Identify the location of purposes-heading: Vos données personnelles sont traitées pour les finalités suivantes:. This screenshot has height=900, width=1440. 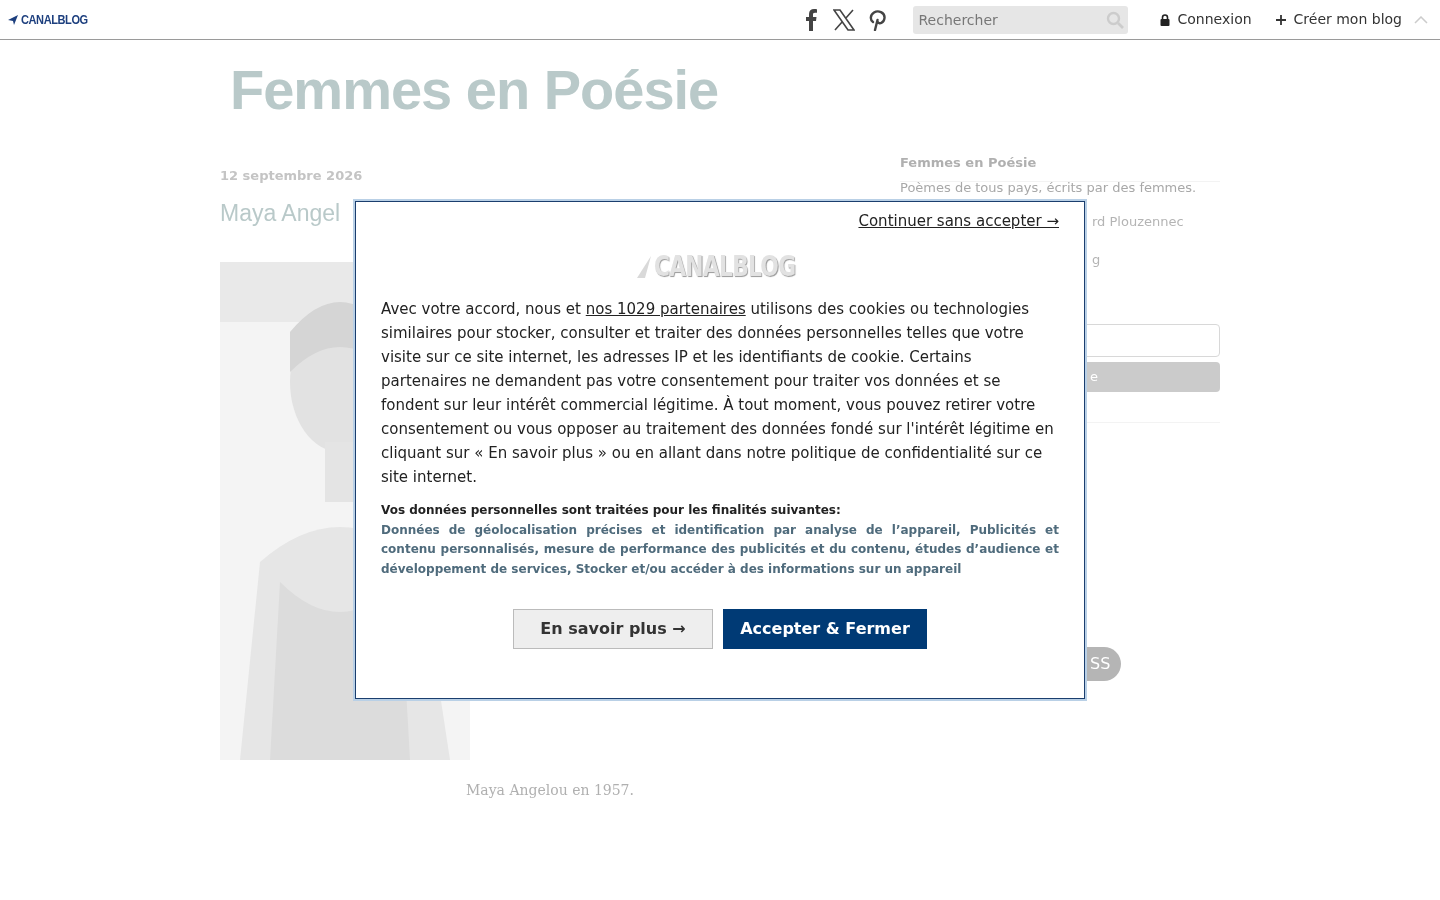
(611, 510).